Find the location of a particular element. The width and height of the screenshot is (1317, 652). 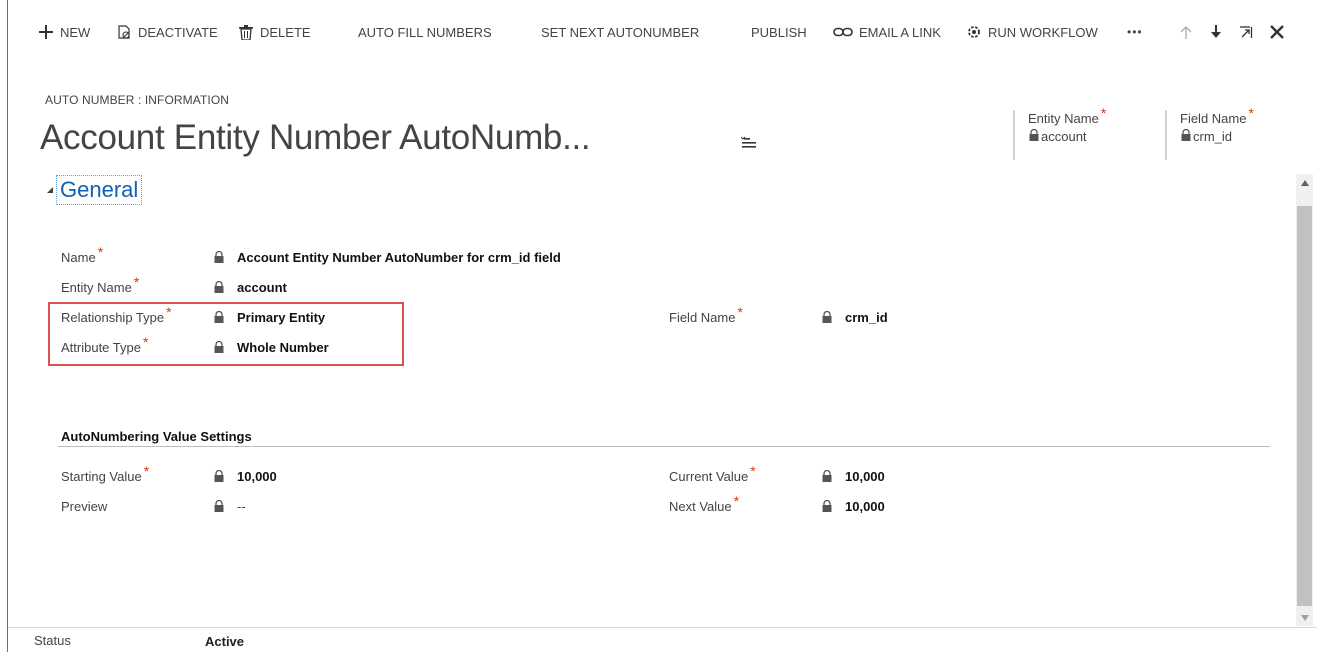

set-next-autonumber-button: SET NEXT AUTONUMBER is located at coordinates (620, 32).